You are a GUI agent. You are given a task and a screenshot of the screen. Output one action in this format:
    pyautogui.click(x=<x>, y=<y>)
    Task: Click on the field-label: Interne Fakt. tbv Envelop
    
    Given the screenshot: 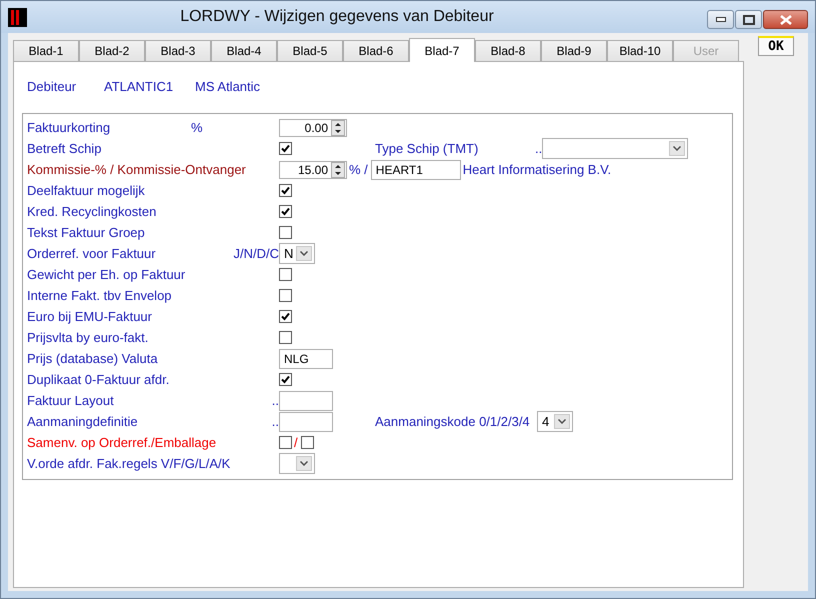 What is the action you would take?
    pyautogui.click(x=100, y=296)
    